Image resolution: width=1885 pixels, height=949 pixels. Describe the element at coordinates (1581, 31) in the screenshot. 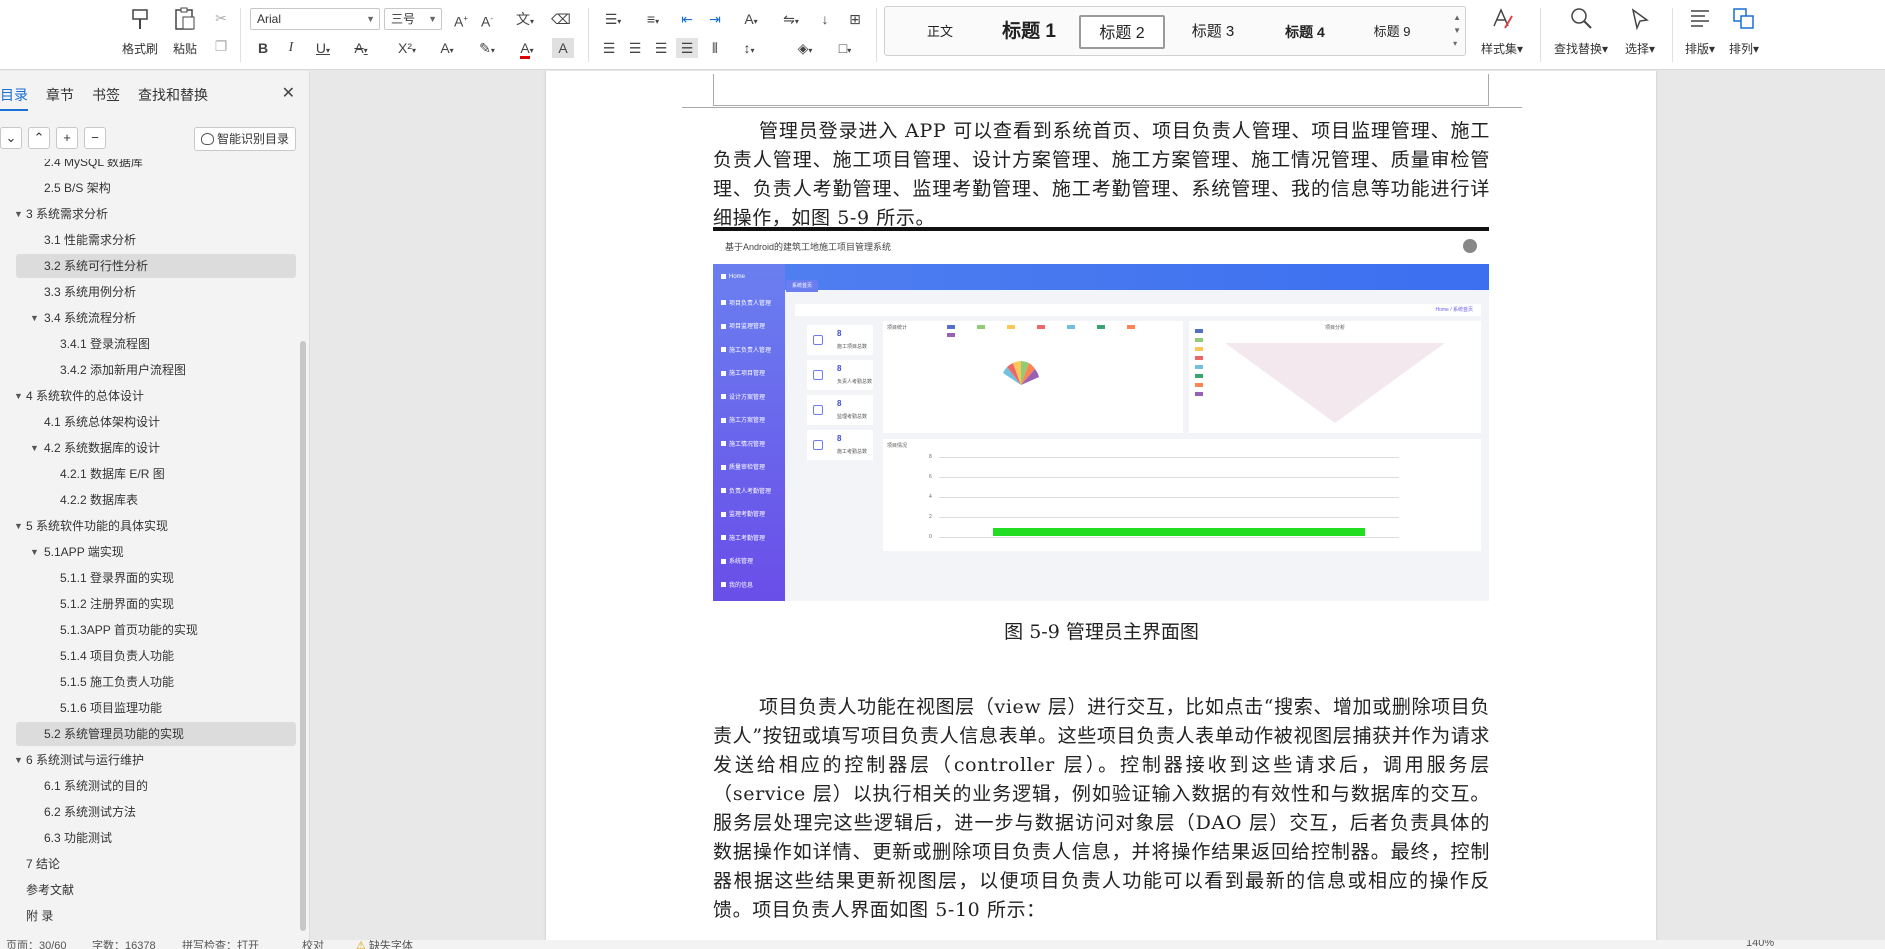

I see `find-replace-button: 查找替换▾` at that location.